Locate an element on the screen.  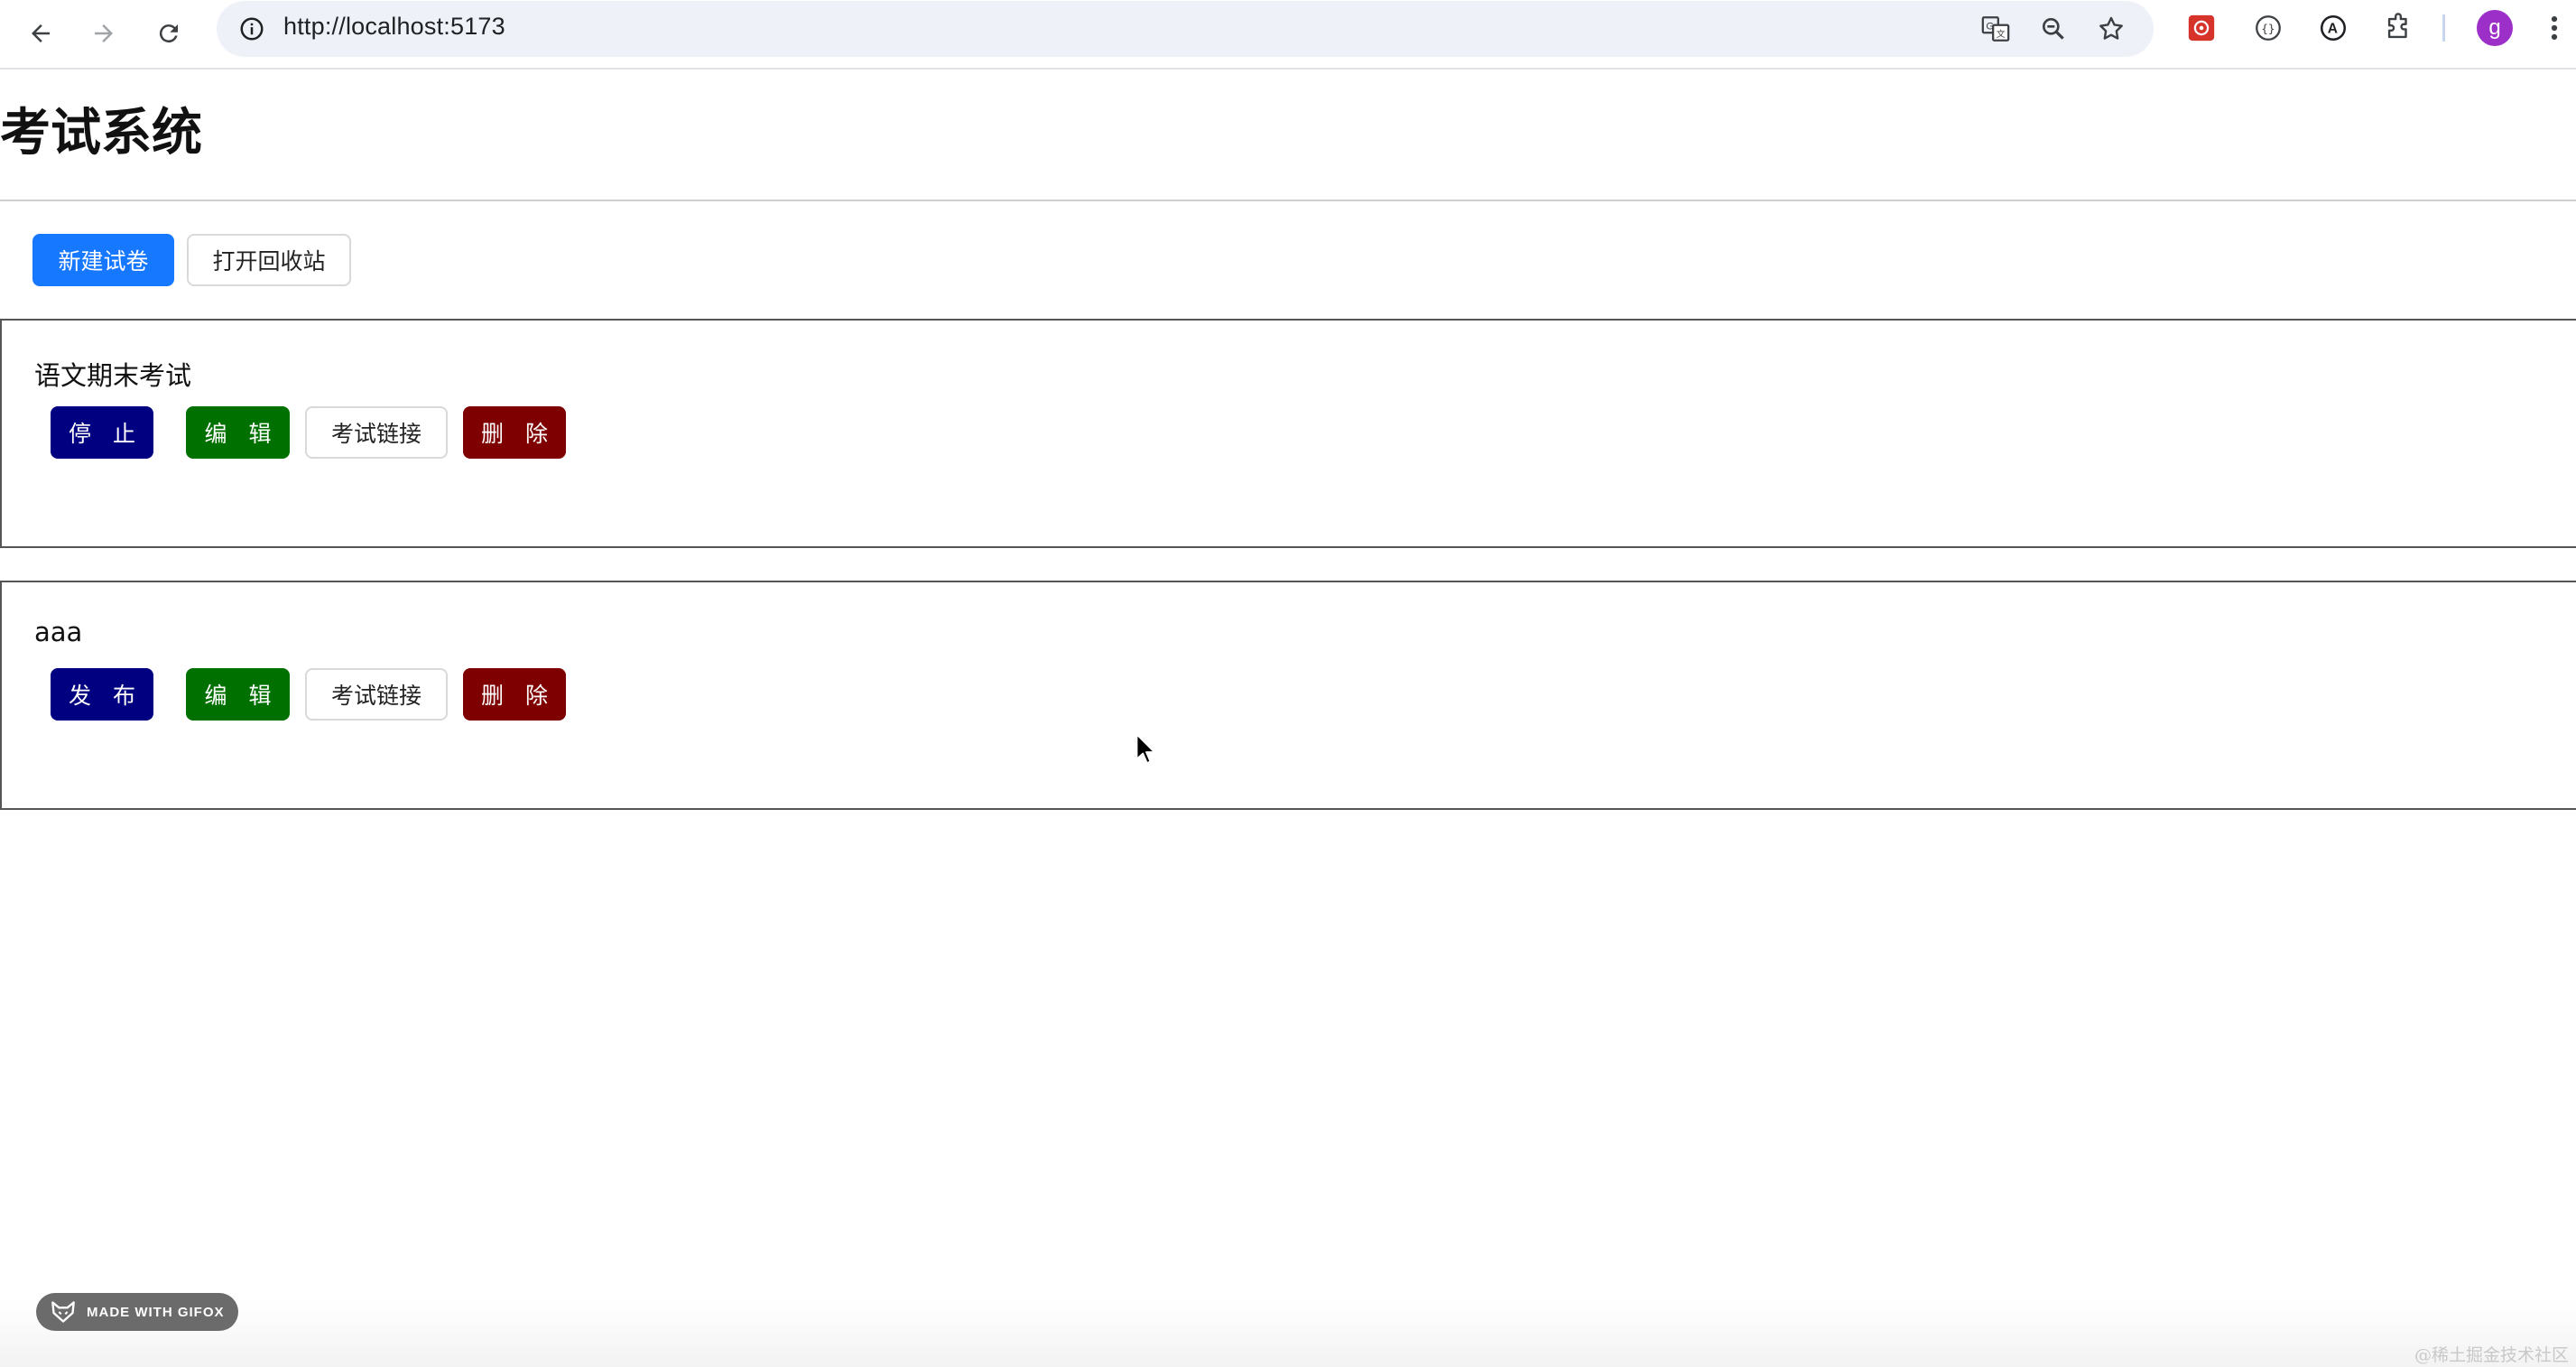
arrow-right-icon is located at coordinates (104, 33).